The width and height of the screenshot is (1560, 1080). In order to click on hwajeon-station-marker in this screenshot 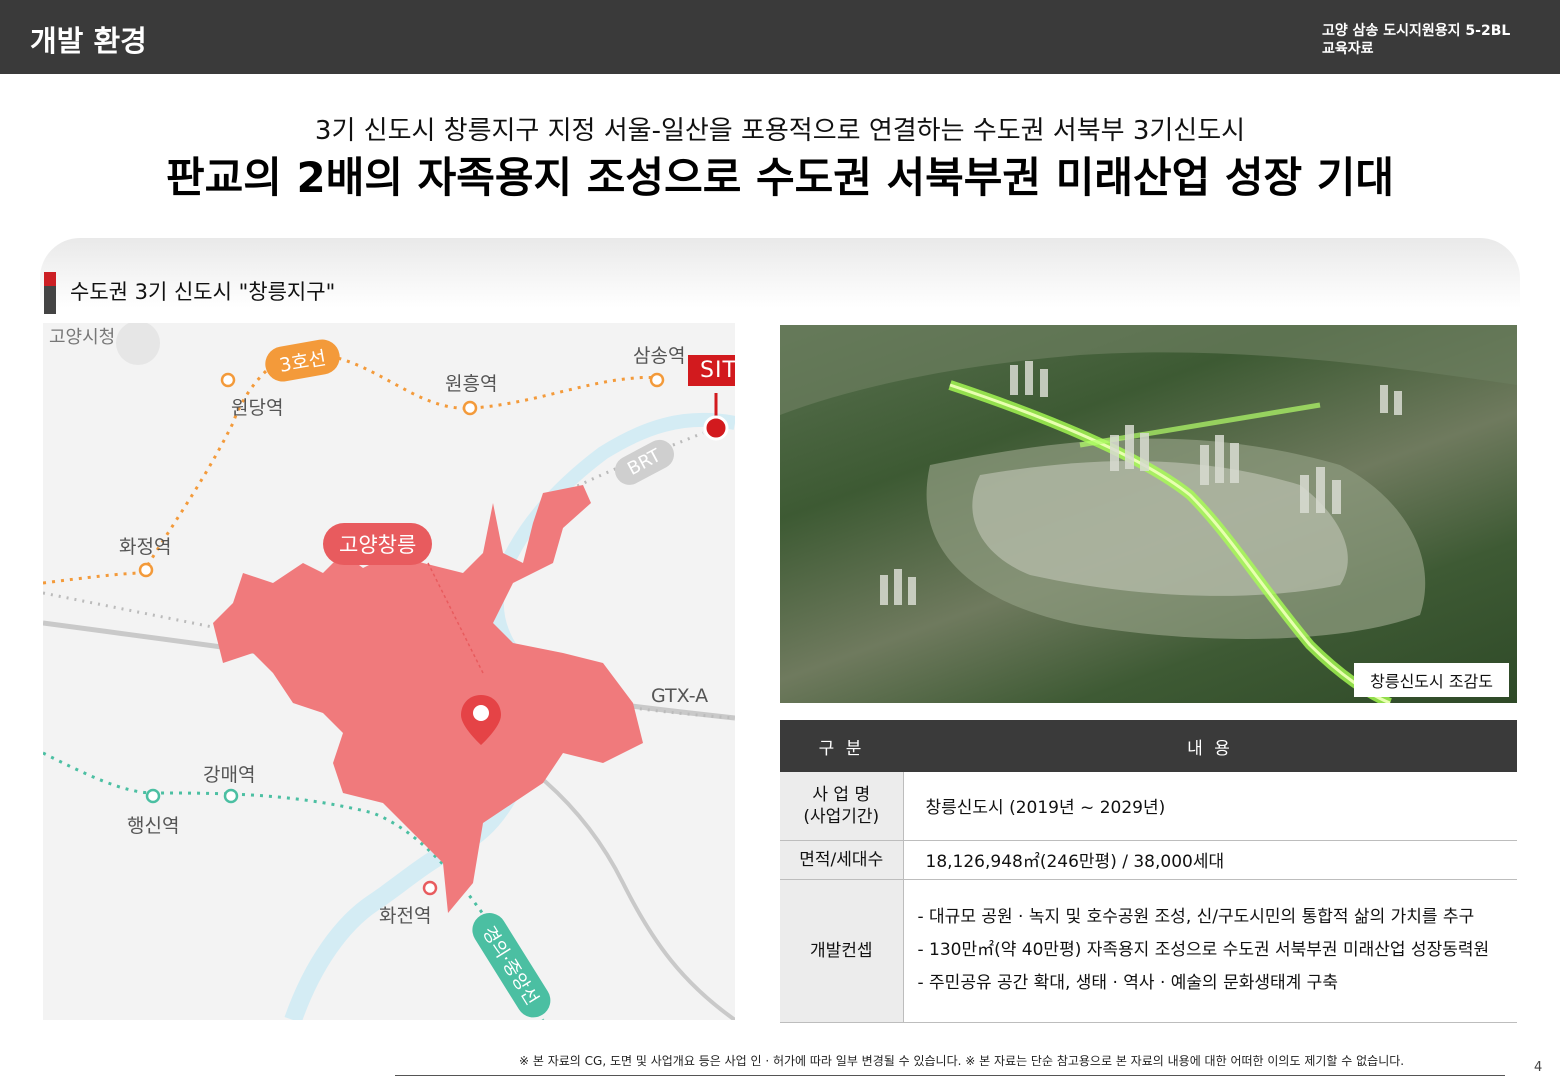, I will do `click(430, 888)`.